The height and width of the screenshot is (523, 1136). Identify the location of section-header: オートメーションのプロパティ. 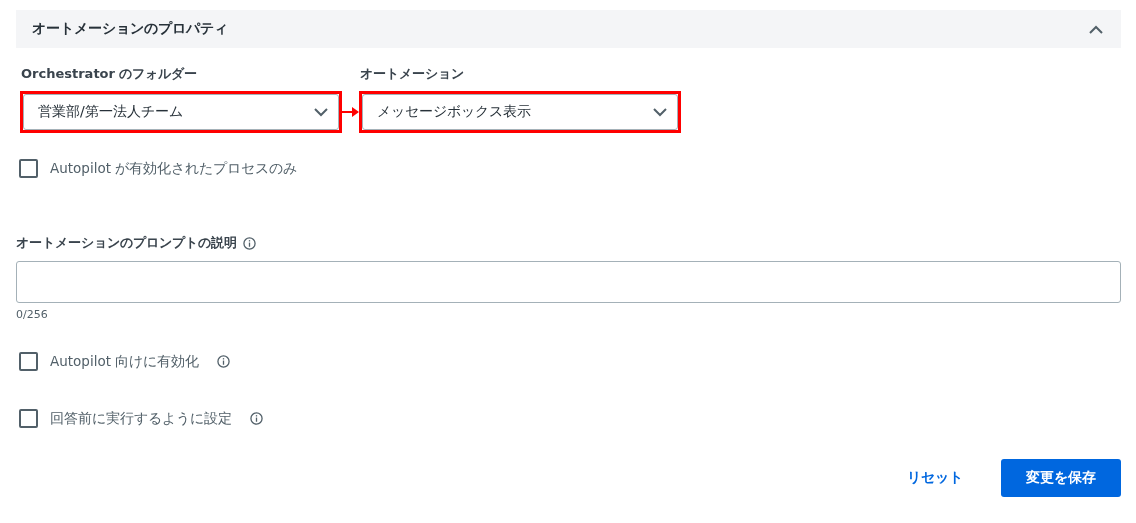
(568, 29).